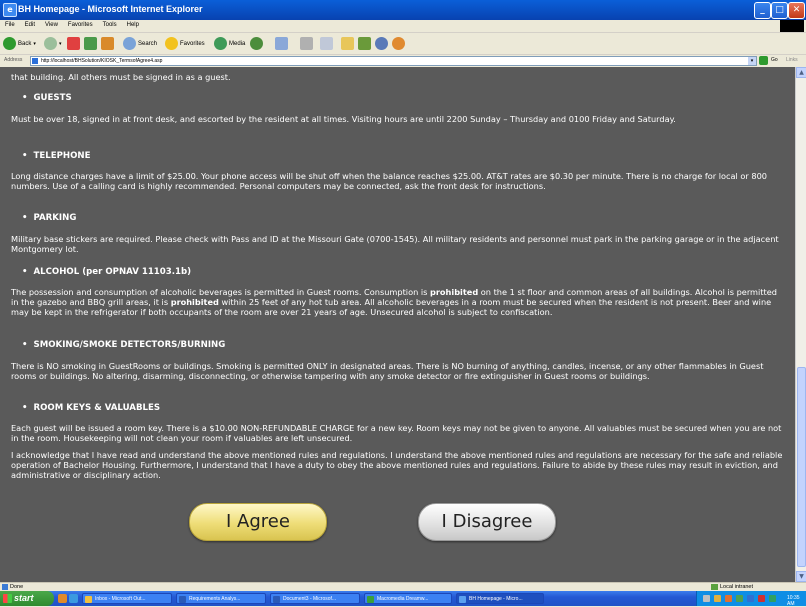  I want to click on dreamweaver-icon, so click(370, 599).